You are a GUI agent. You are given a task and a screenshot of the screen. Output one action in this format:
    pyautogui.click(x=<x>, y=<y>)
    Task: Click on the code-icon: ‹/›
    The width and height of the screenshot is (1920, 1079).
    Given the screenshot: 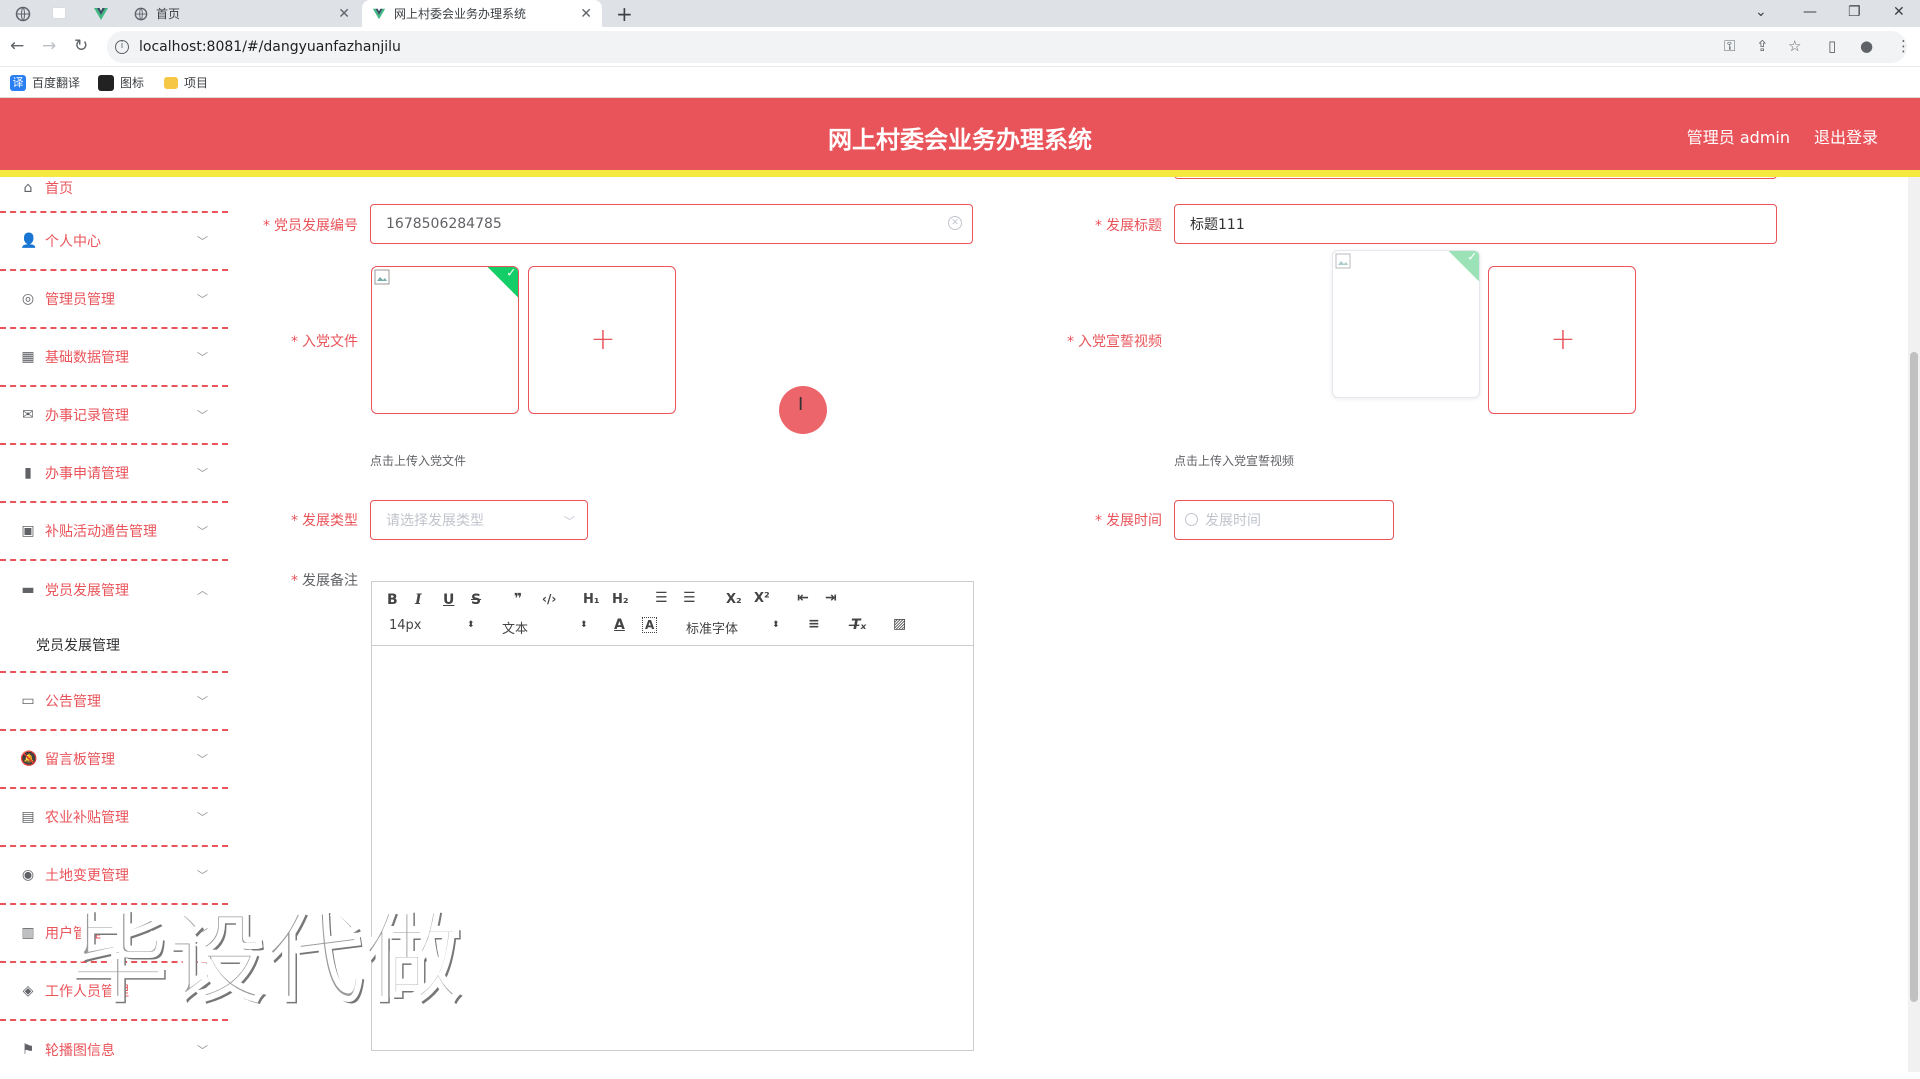 What is the action you would take?
    pyautogui.click(x=549, y=599)
    